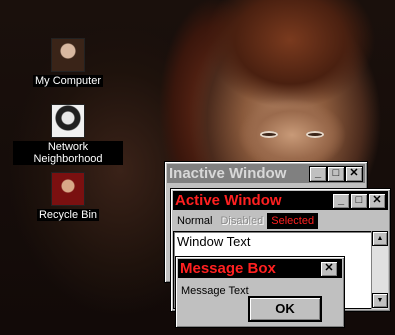 This screenshot has width=395, height=335. Describe the element at coordinates (269, 134) in the screenshot. I see `wallpaper-eye-left` at that location.